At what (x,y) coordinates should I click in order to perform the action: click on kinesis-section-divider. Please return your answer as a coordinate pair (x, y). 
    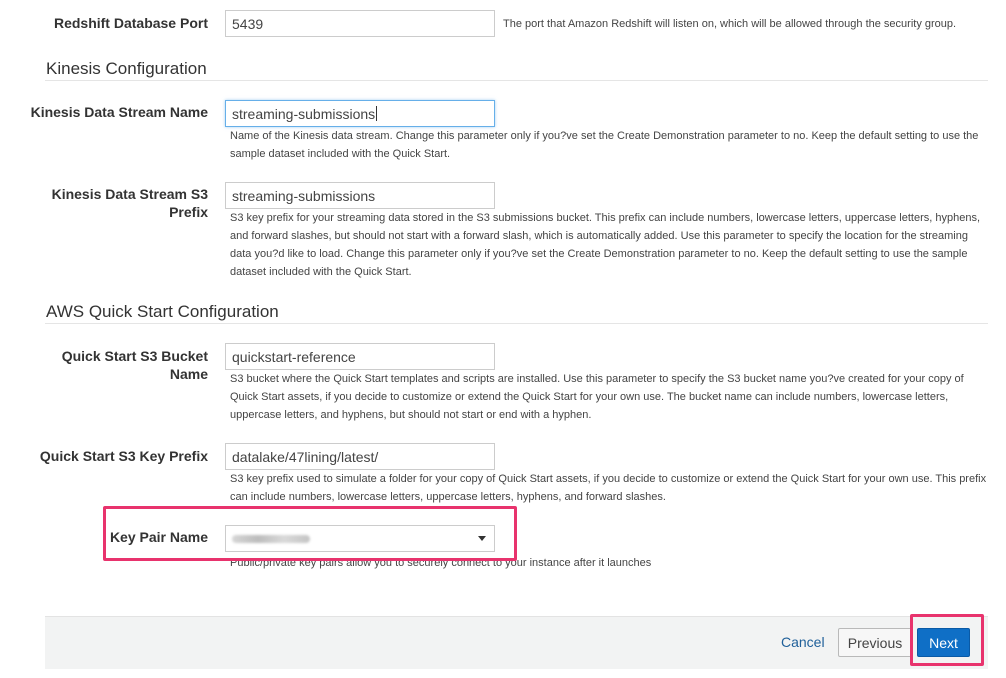
    Looking at the image, I should click on (516, 80).